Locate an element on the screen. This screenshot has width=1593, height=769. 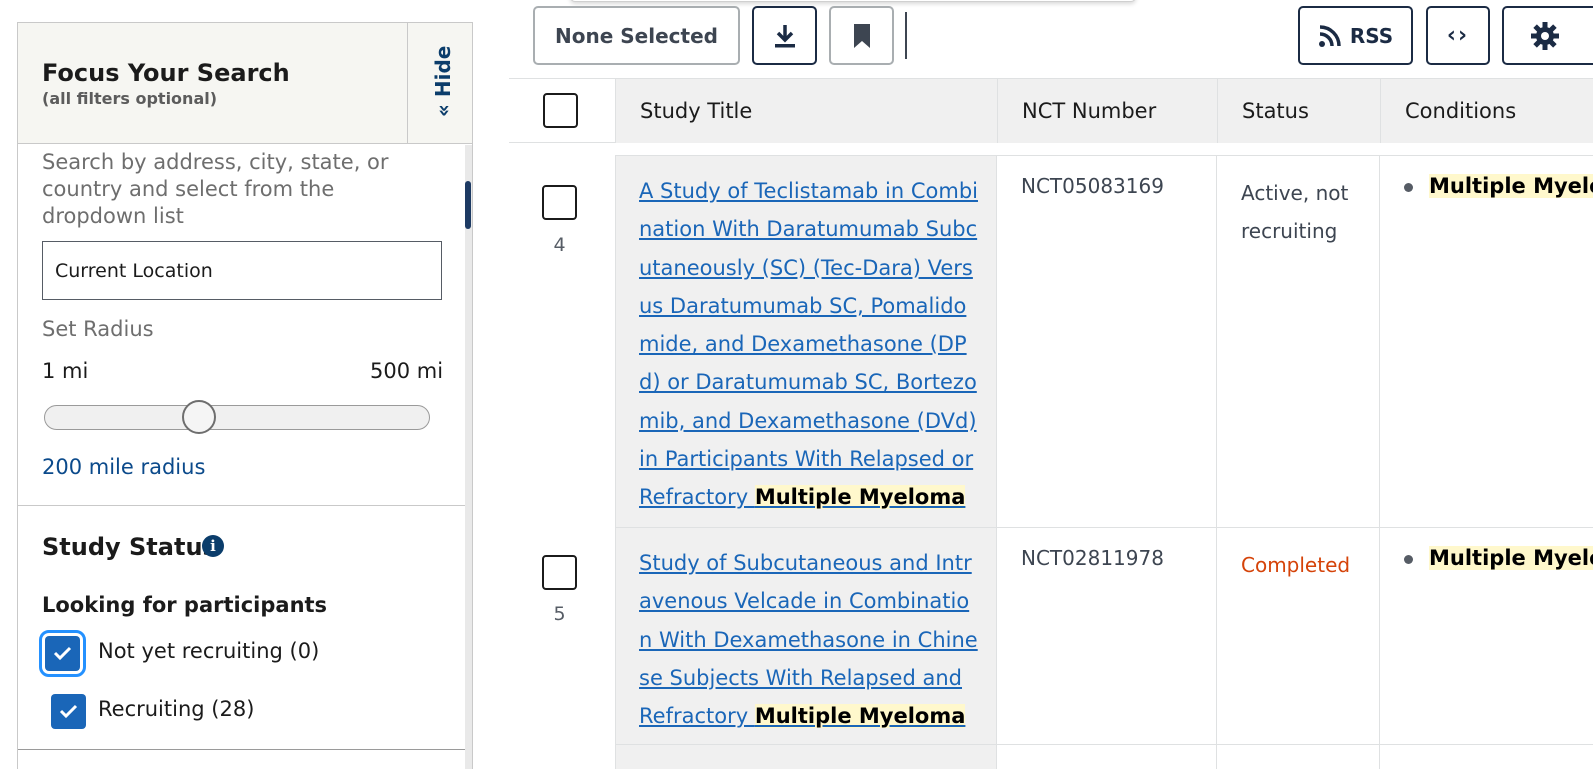
radius-max-label: 500 mi is located at coordinates (407, 371).